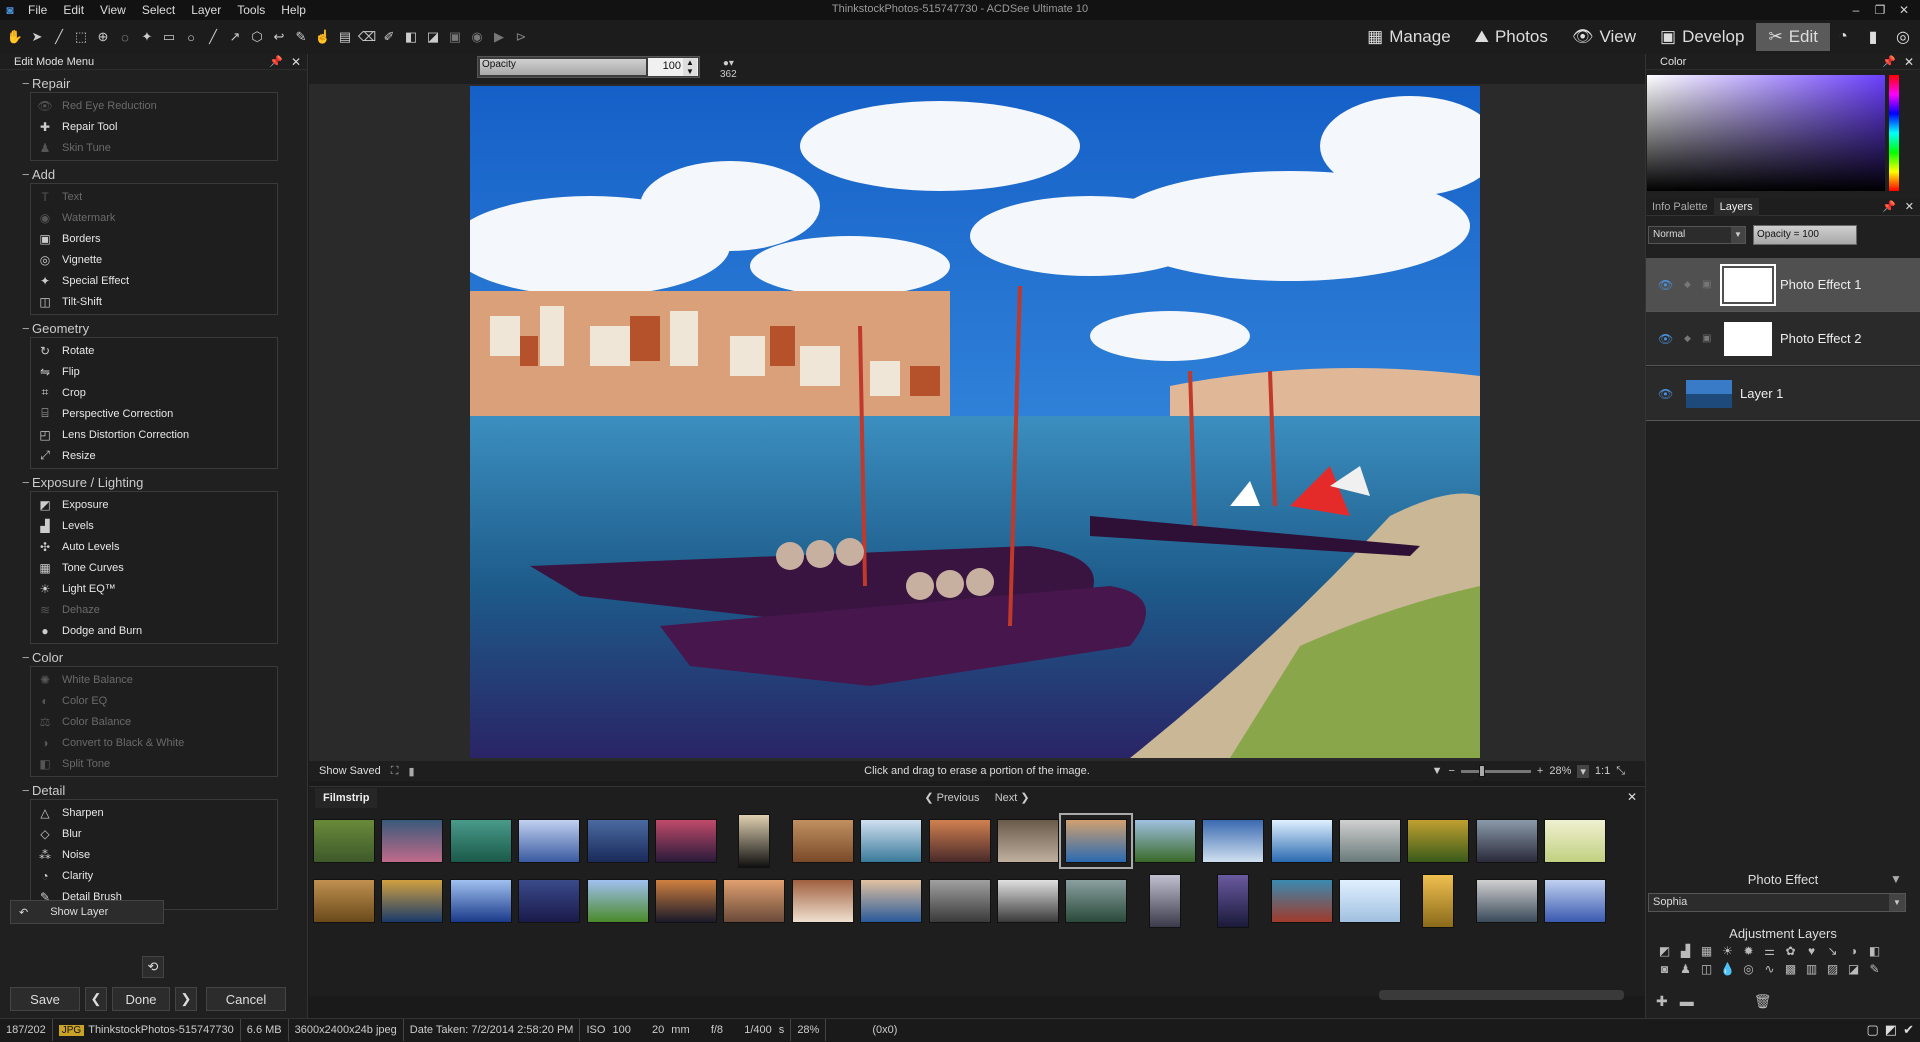 The height and width of the screenshot is (1042, 1920). What do you see at coordinates (1685, 969) in the screenshot?
I see `person-icon: ♟` at bounding box center [1685, 969].